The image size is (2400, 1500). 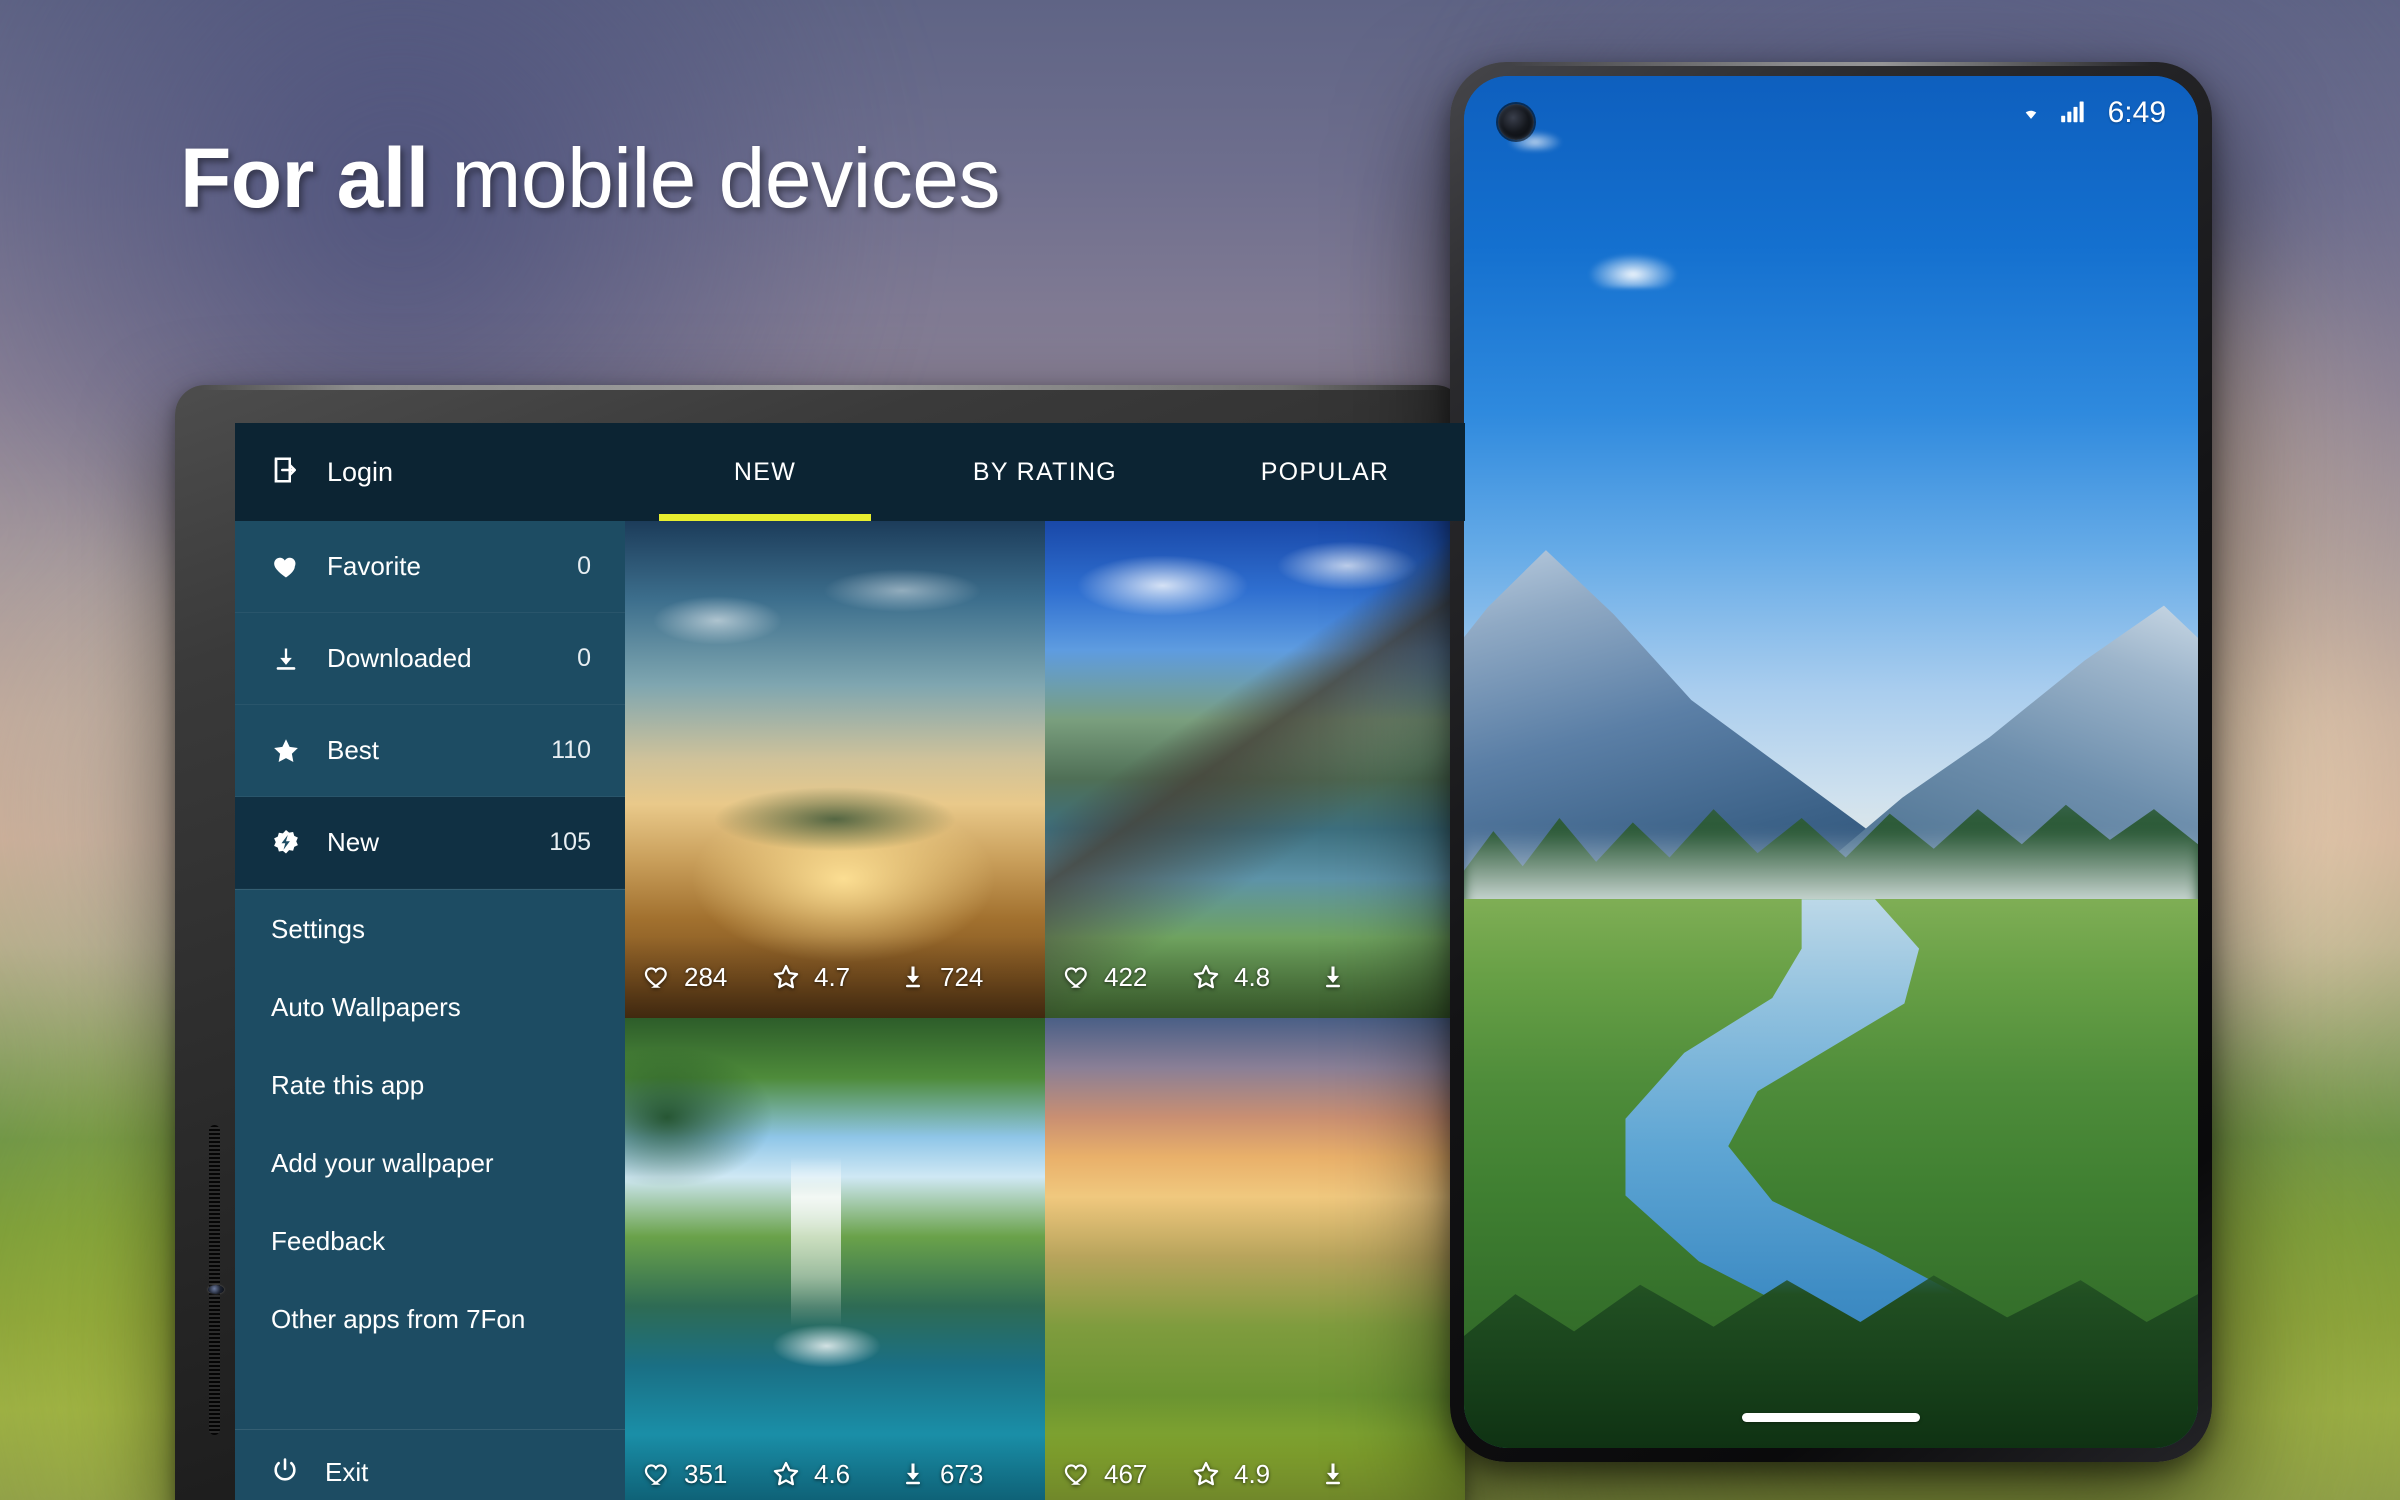 I want to click on likes-stat: 467, so click(x=1127, y=1474).